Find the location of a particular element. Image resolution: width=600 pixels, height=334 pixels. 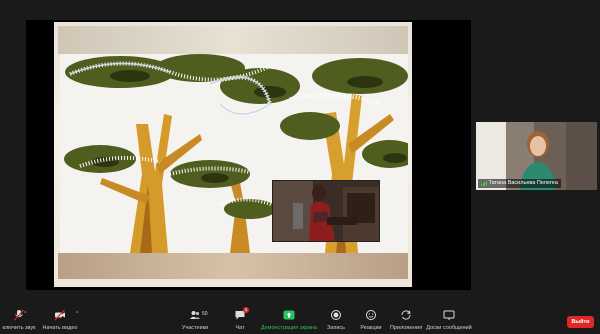

participant-name: Татана Васильева Пелегеа is located at coordinates (523, 183).